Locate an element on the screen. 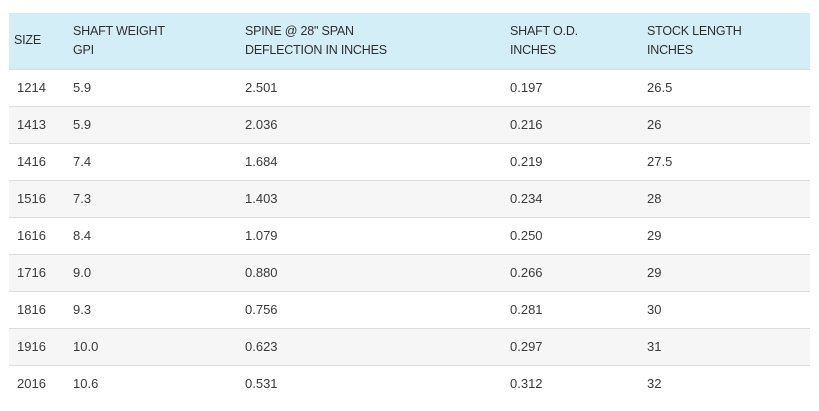  cell-stock-length: 27.5 is located at coordinates (660, 161).